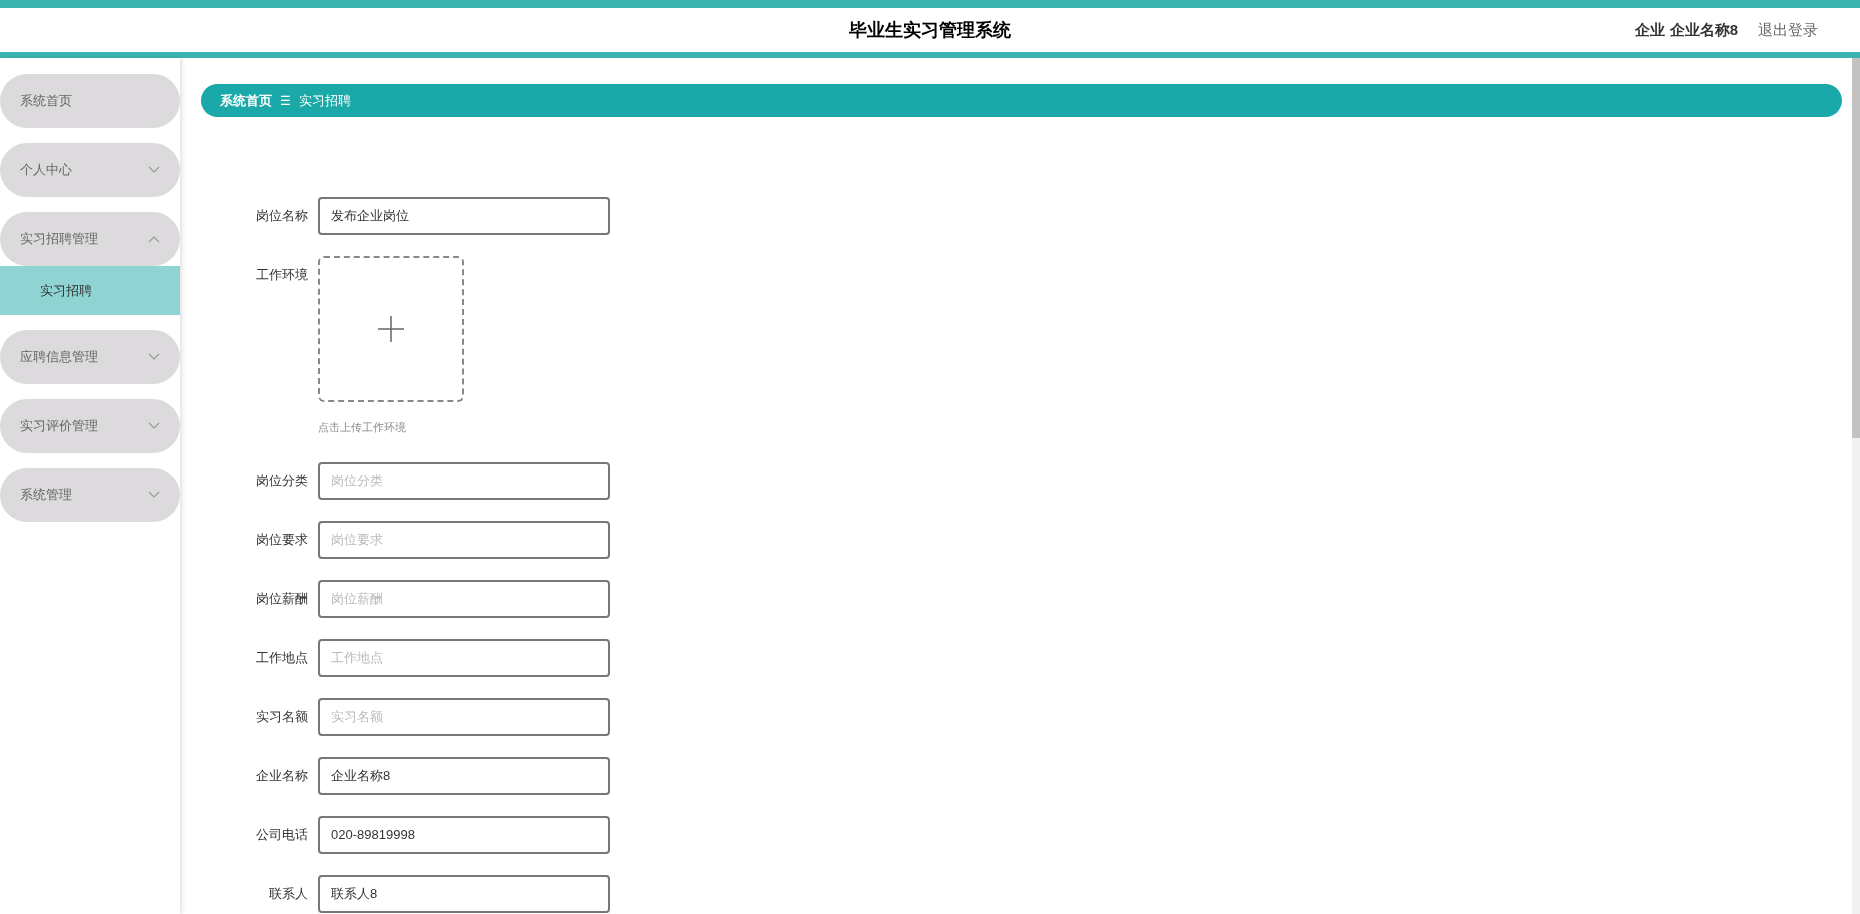  What do you see at coordinates (464, 893) in the screenshot?
I see `input-field: 联系人8` at bounding box center [464, 893].